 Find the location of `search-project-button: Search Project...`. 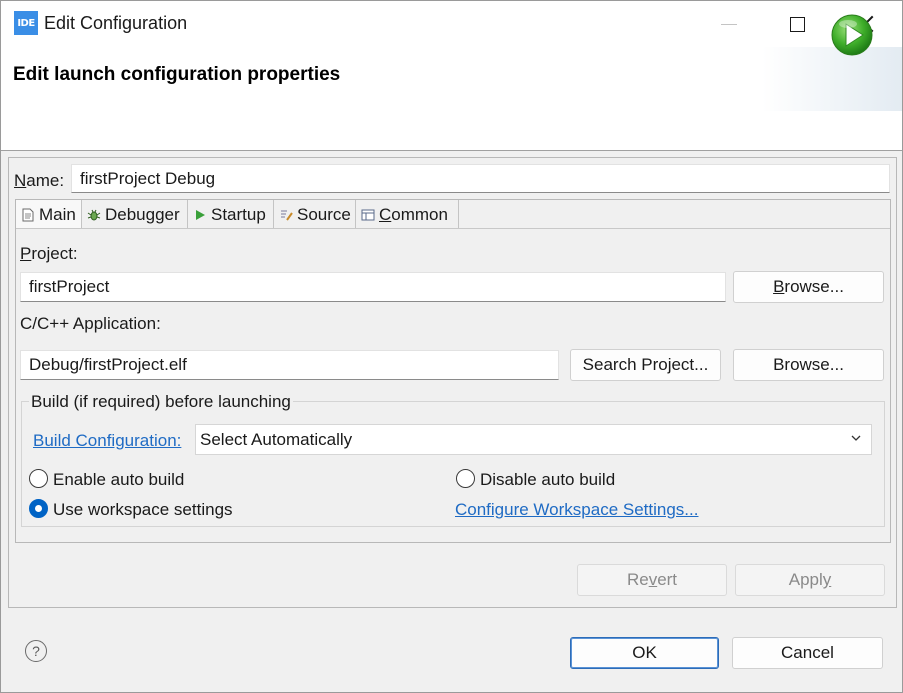

search-project-button: Search Project... is located at coordinates (645, 365).